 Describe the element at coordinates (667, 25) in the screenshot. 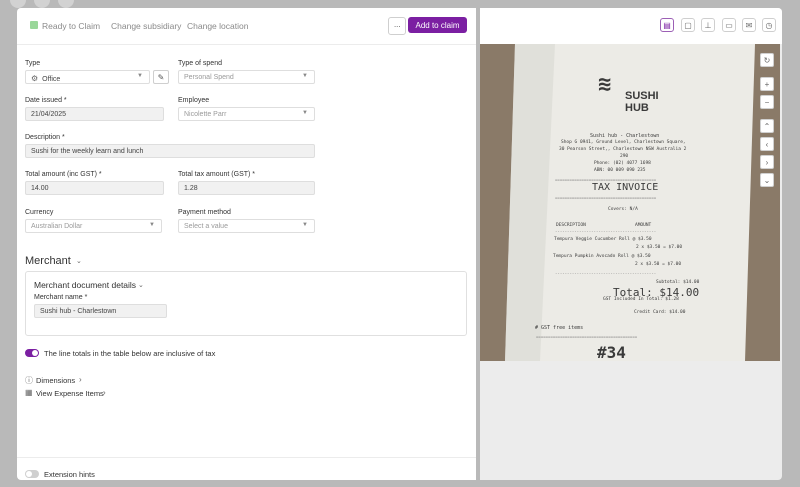

I see `document-icon: ▤` at that location.